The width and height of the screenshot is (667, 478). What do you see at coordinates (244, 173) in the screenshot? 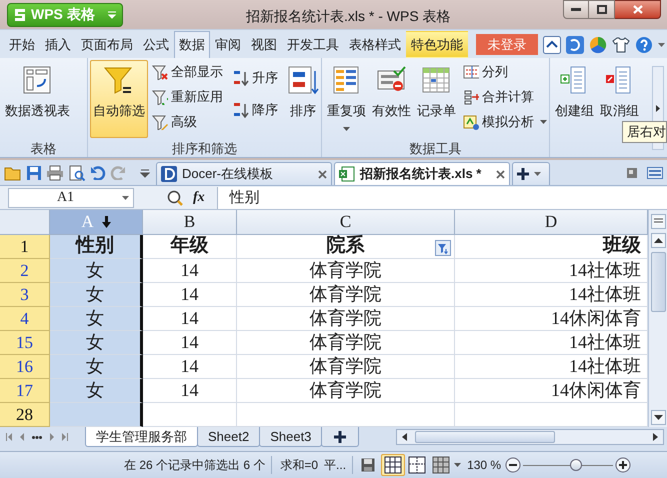
I see `document-tab: Docer-在线模板` at bounding box center [244, 173].